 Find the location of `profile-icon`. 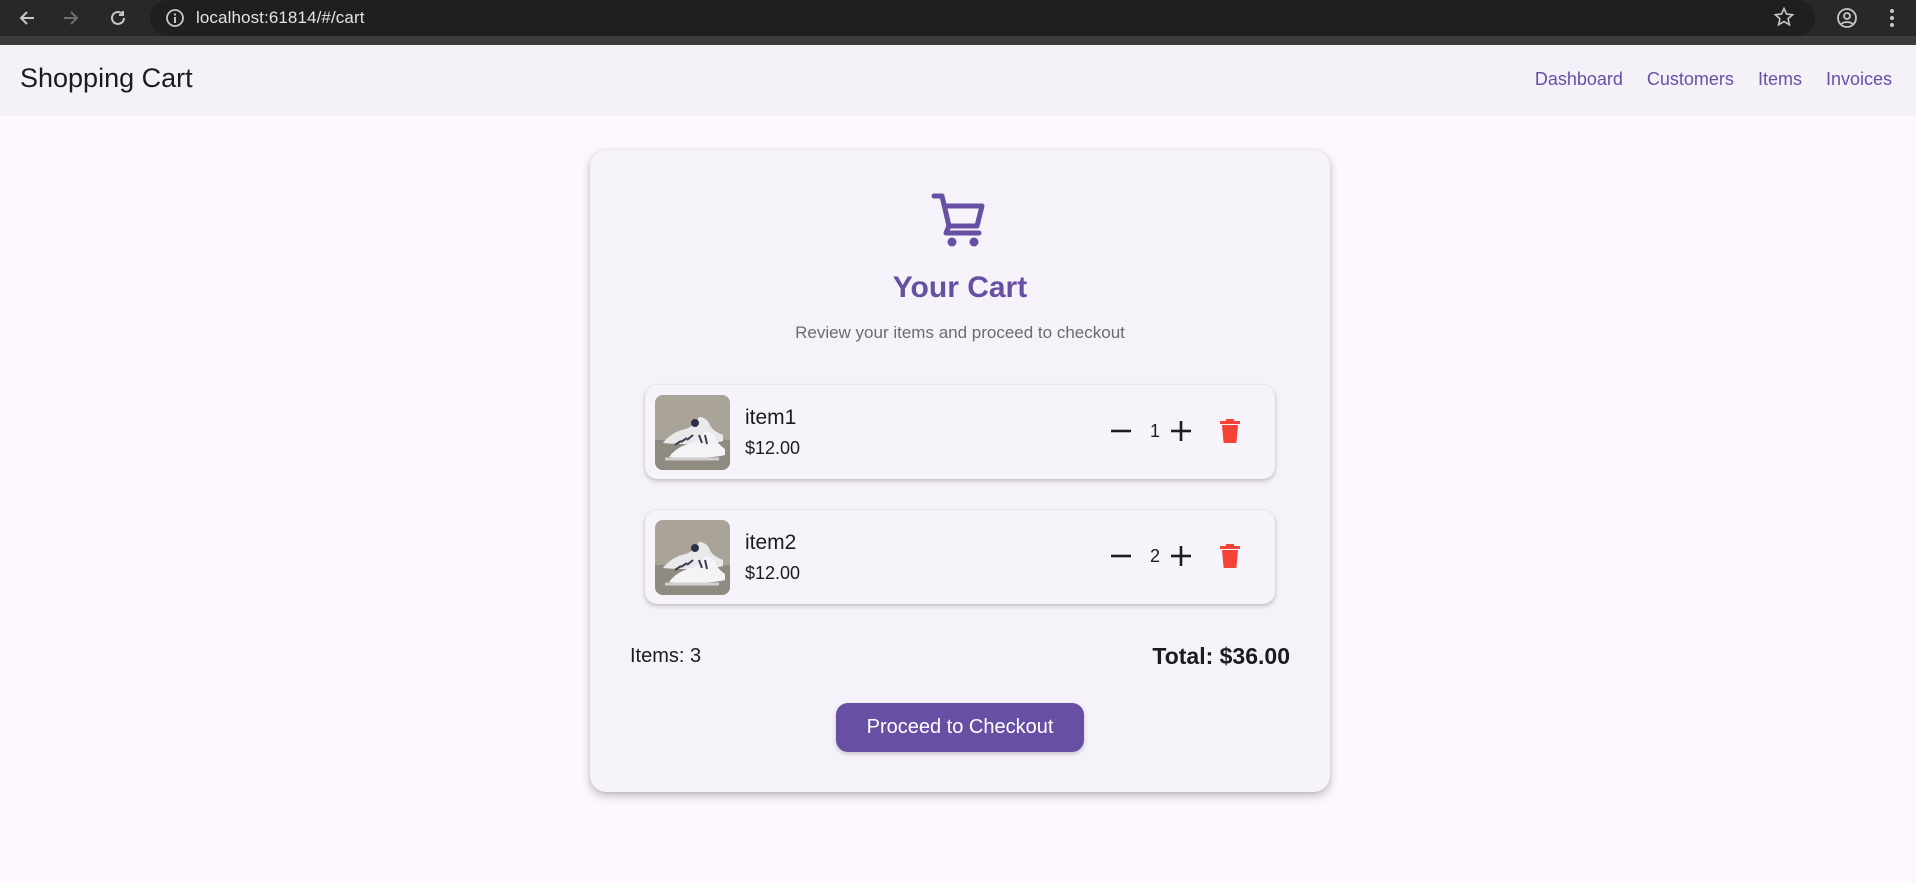

profile-icon is located at coordinates (1847, 18).